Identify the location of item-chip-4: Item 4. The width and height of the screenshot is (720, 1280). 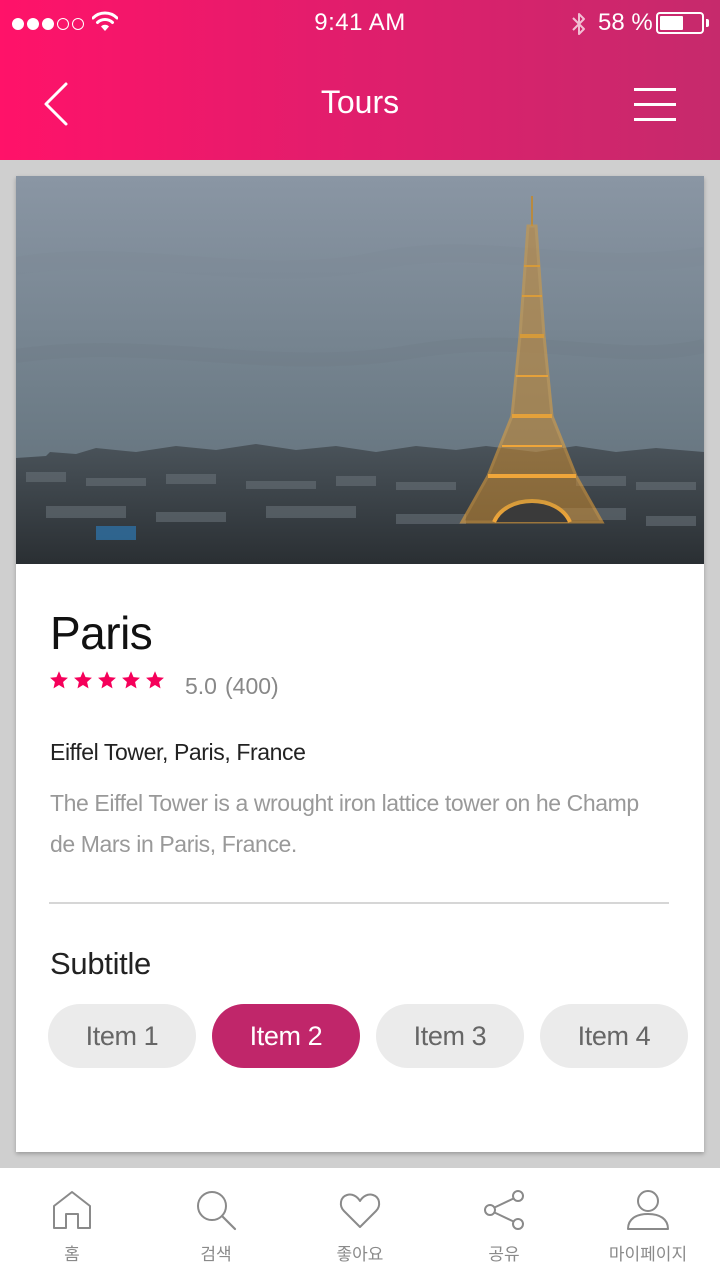
(614, 1036).